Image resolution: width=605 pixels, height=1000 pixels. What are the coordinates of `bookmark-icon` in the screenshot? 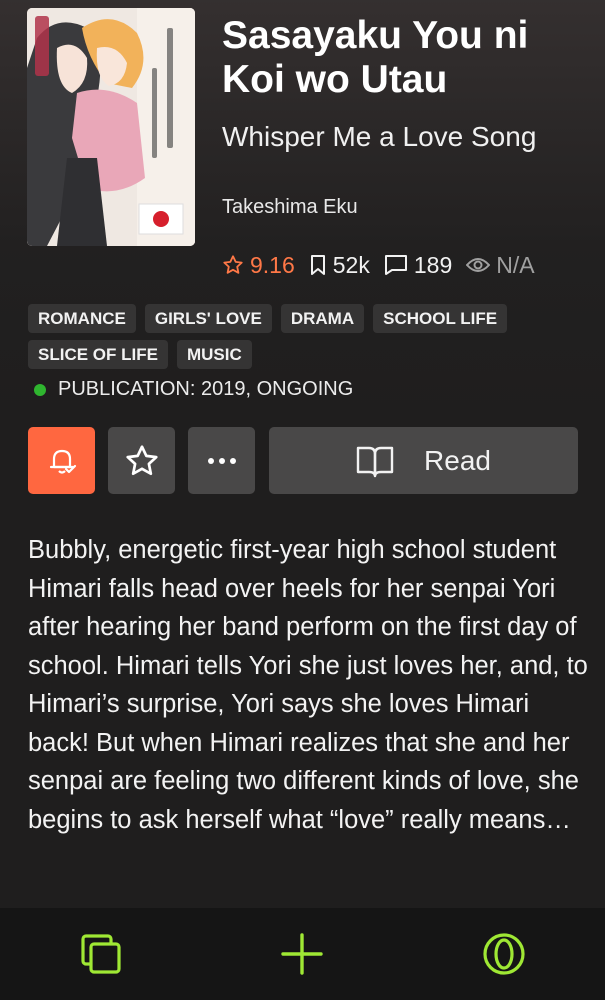 It's located at (317, 265).